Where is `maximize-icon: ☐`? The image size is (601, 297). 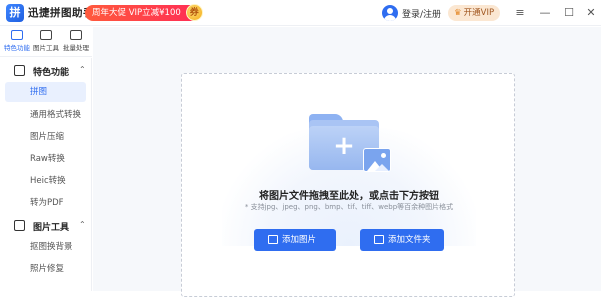
maximize-icon: ☐ is located at coordinates (569, 13).